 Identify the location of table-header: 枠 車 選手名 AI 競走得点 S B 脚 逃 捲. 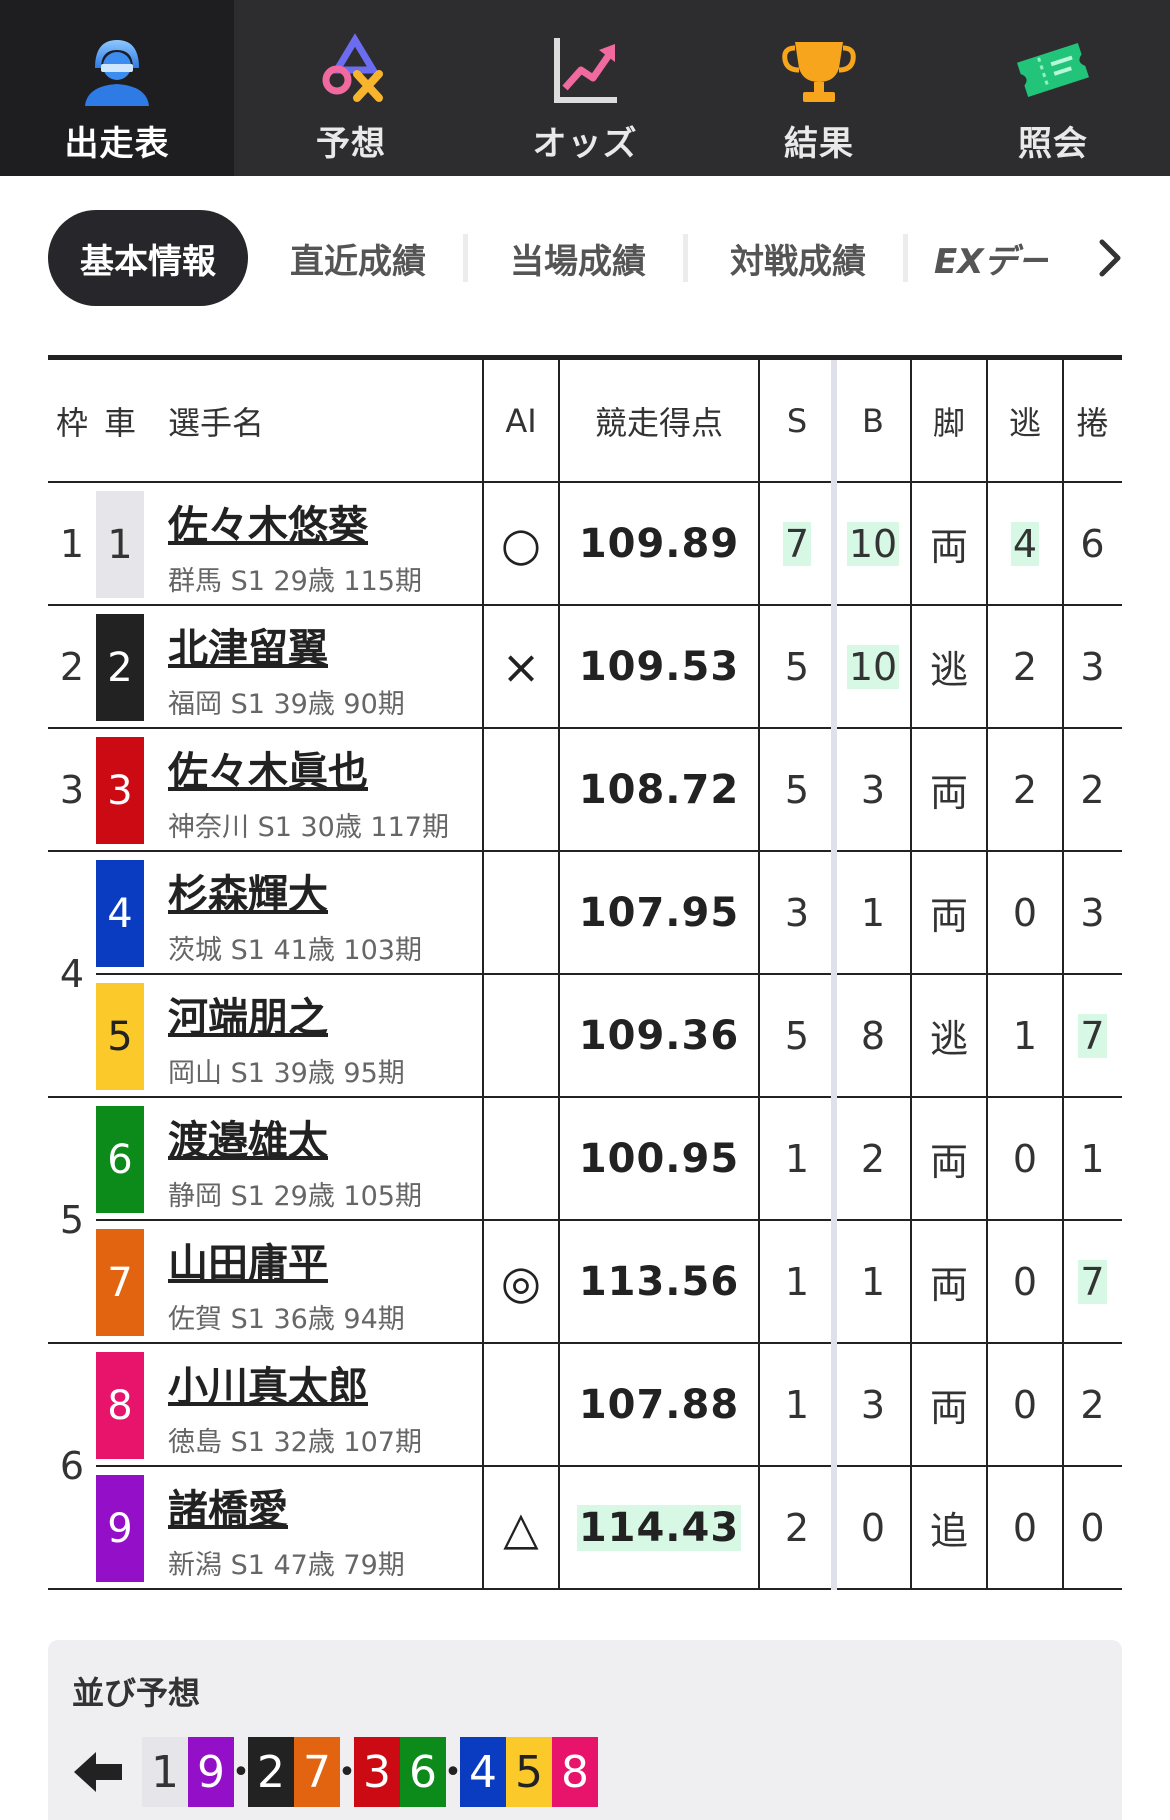
(585, 421).